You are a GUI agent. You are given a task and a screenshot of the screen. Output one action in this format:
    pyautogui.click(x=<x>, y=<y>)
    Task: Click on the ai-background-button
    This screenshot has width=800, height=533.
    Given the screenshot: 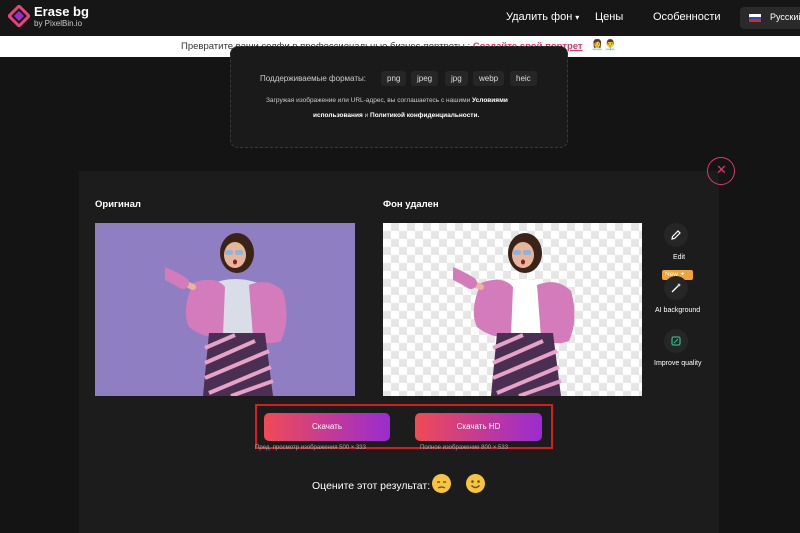 What is the action you would take?
    pyautogui.click(x=676, y=288)
    